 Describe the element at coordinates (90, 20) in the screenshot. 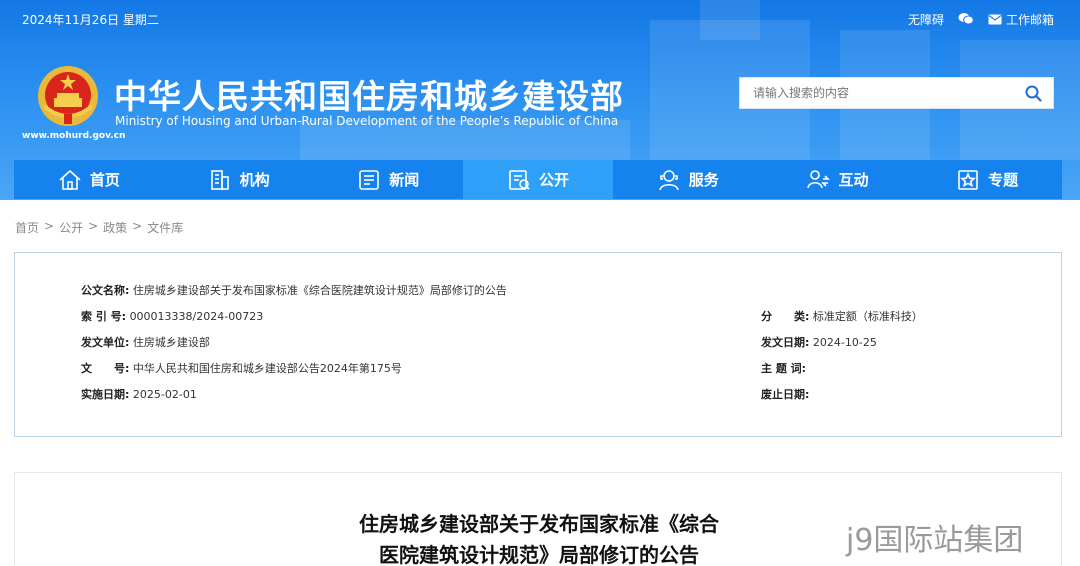

I see `current-date: 2024年11月26日 星期二` at that location.